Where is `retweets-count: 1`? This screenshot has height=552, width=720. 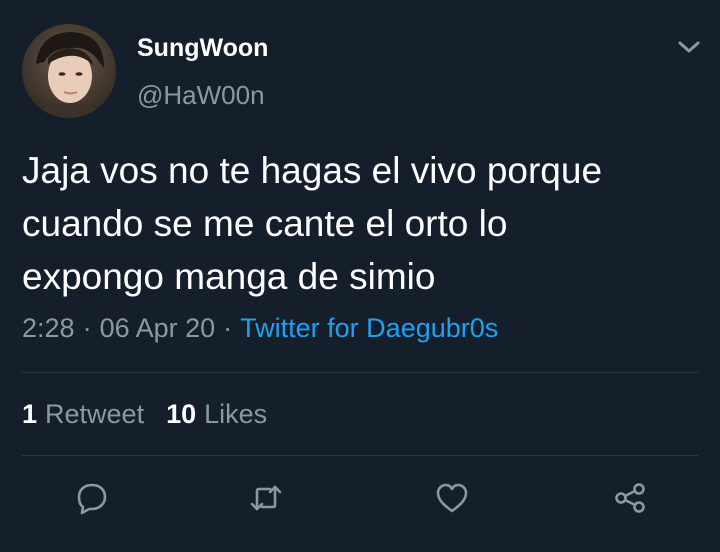 retweets-count: 1 is located at coordinates (30, 414).